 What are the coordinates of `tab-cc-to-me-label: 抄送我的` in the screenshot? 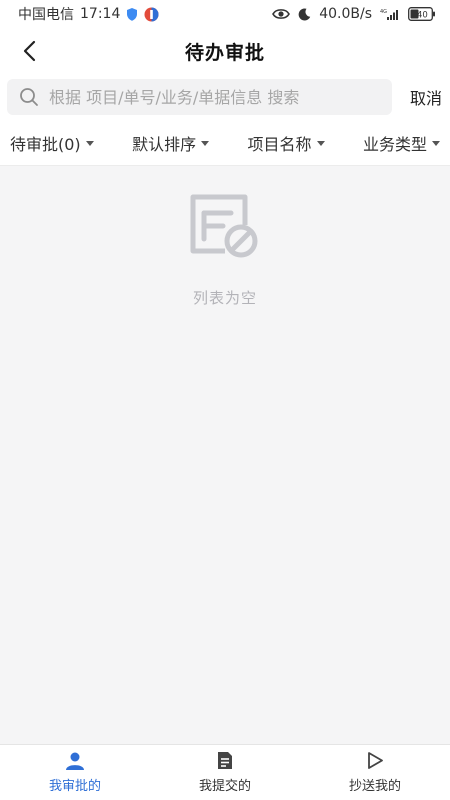 It's located at (374, 786).